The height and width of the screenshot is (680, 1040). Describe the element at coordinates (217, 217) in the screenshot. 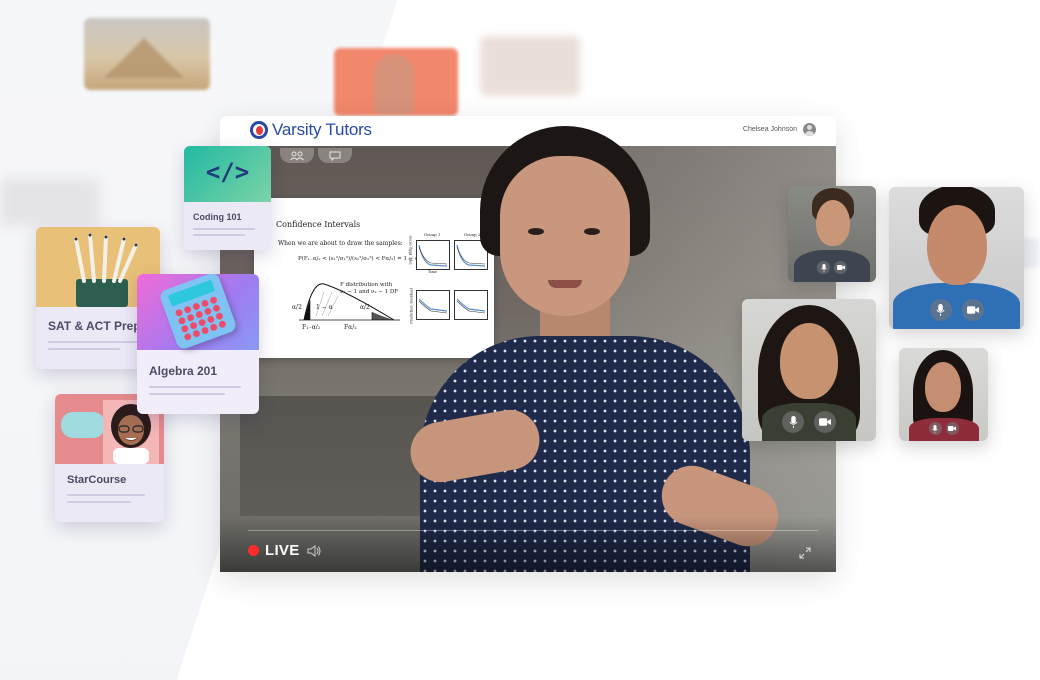

I see `course-title: Coding 101` at that location.